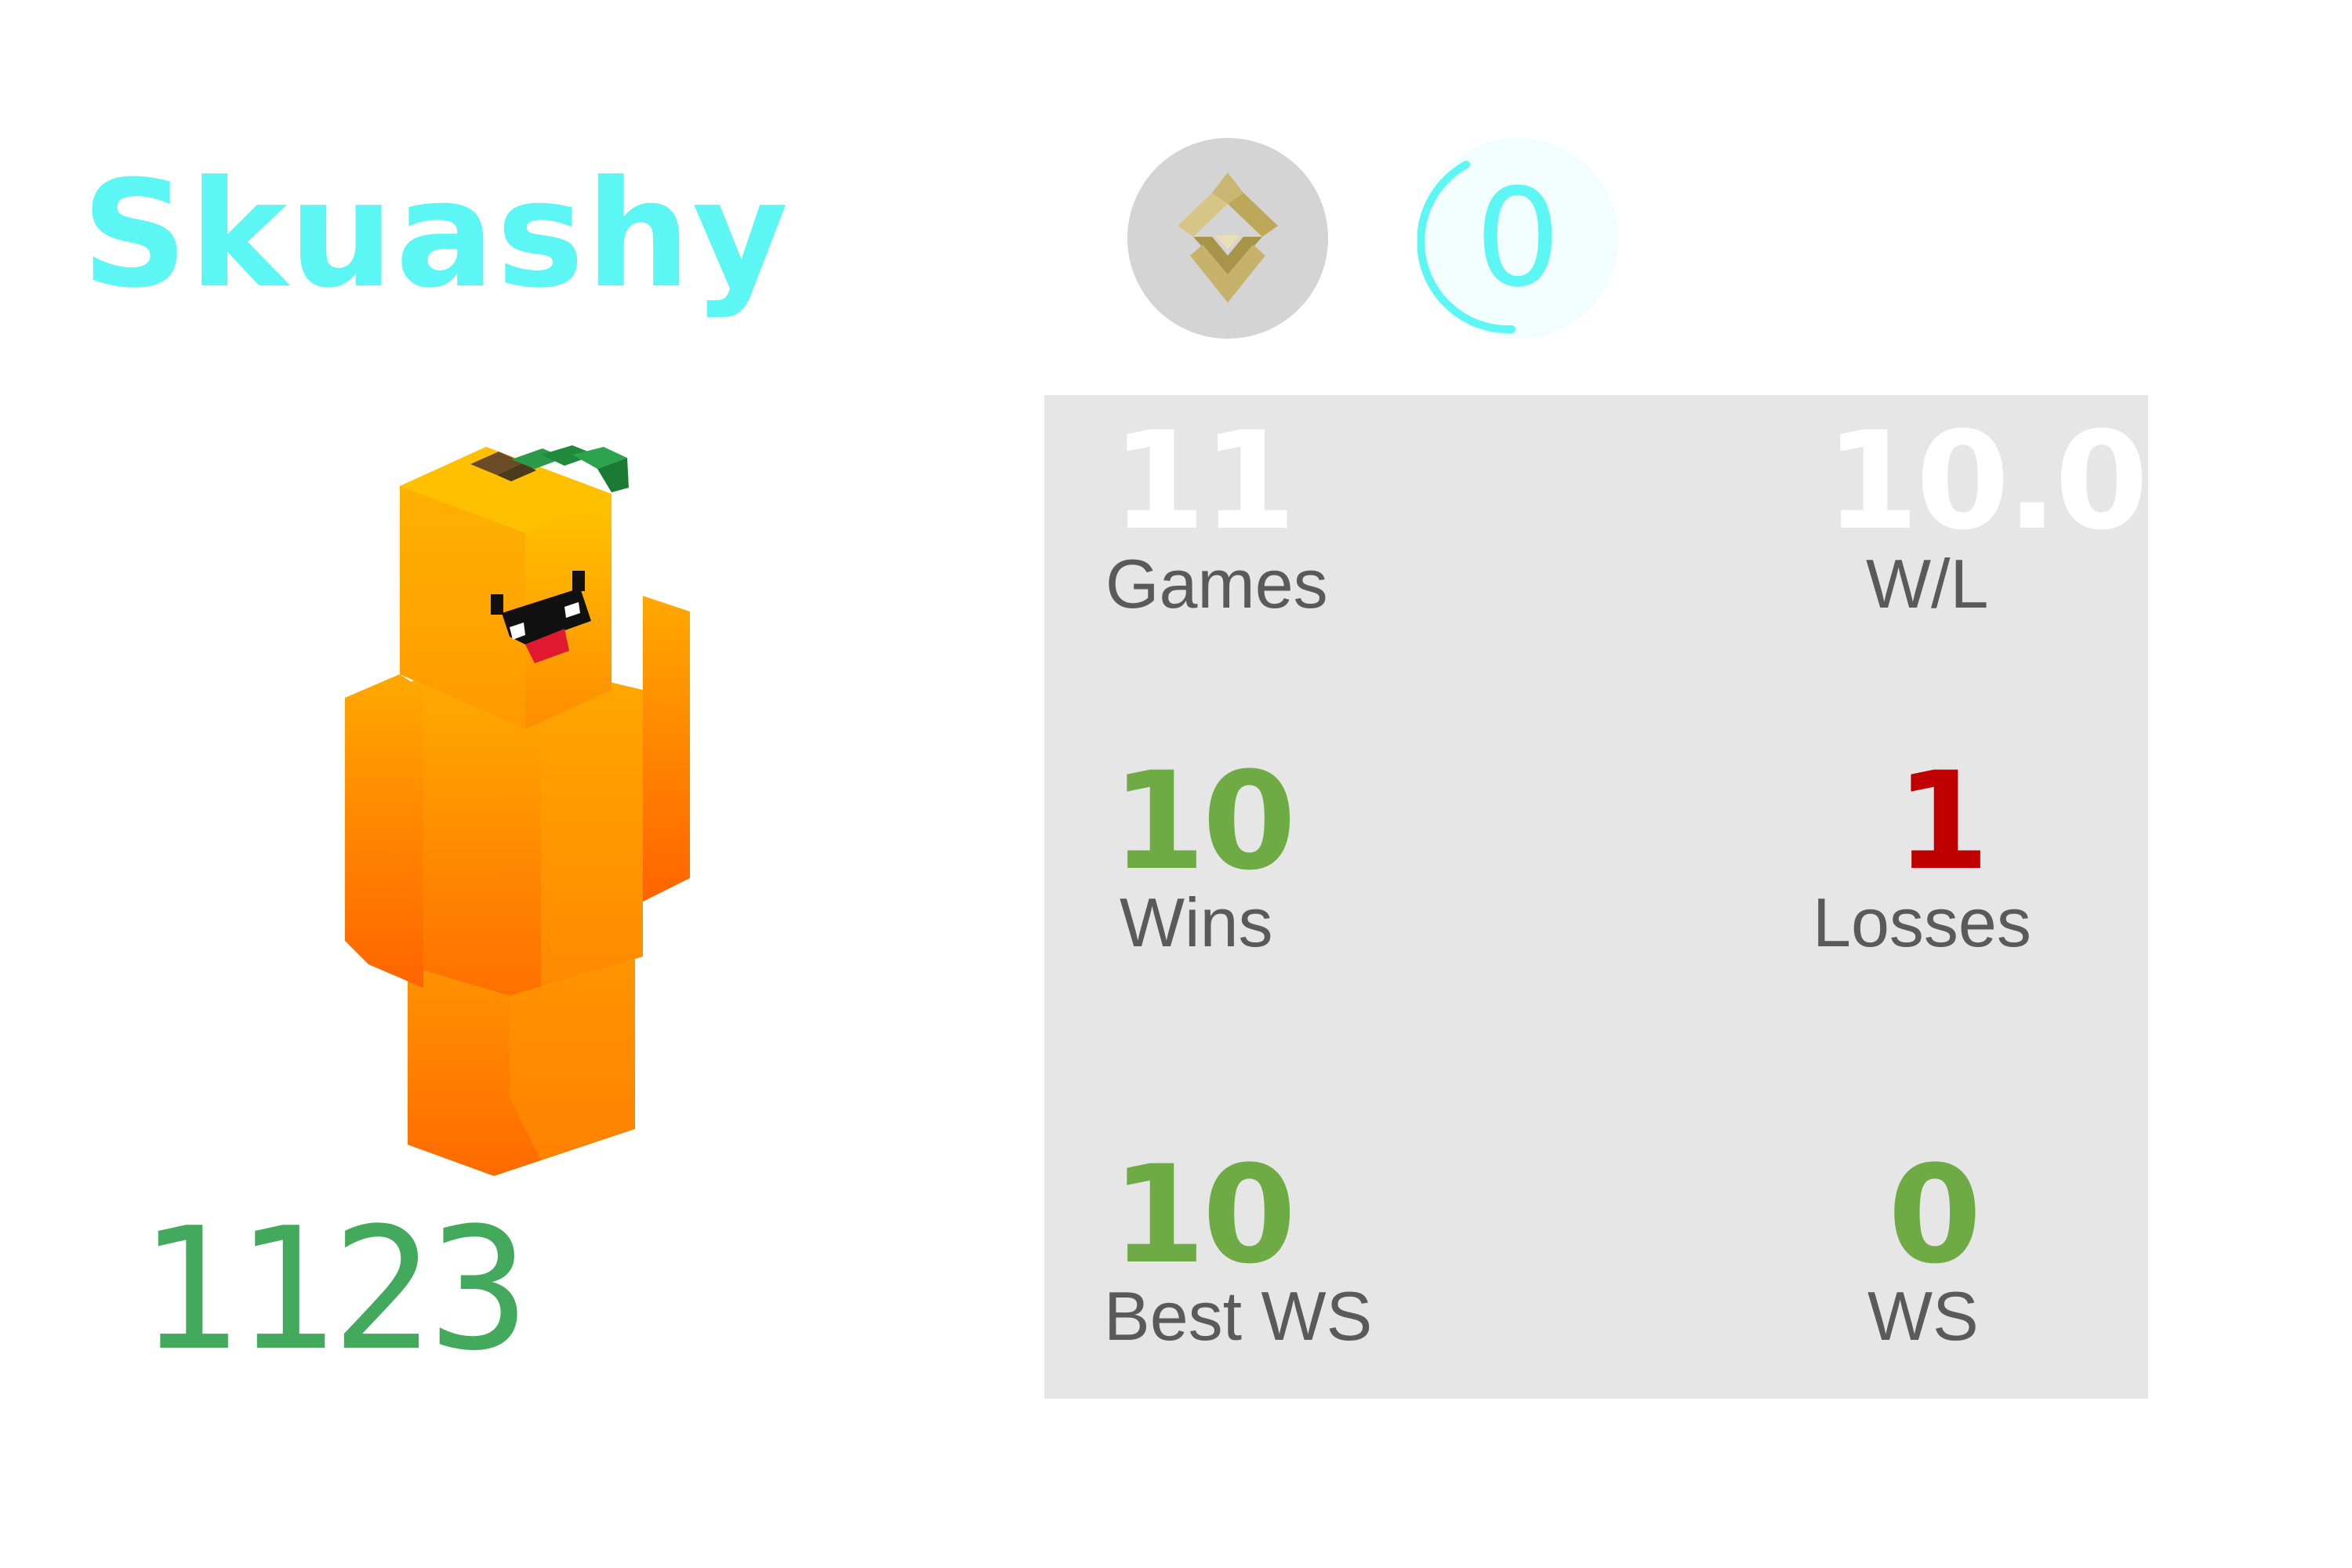 The image size is (2352, 1568). What do you see at coordinates (1204, 481) in the screenshot?
I see `games-value: 11` at bounding box center [1204, 481].